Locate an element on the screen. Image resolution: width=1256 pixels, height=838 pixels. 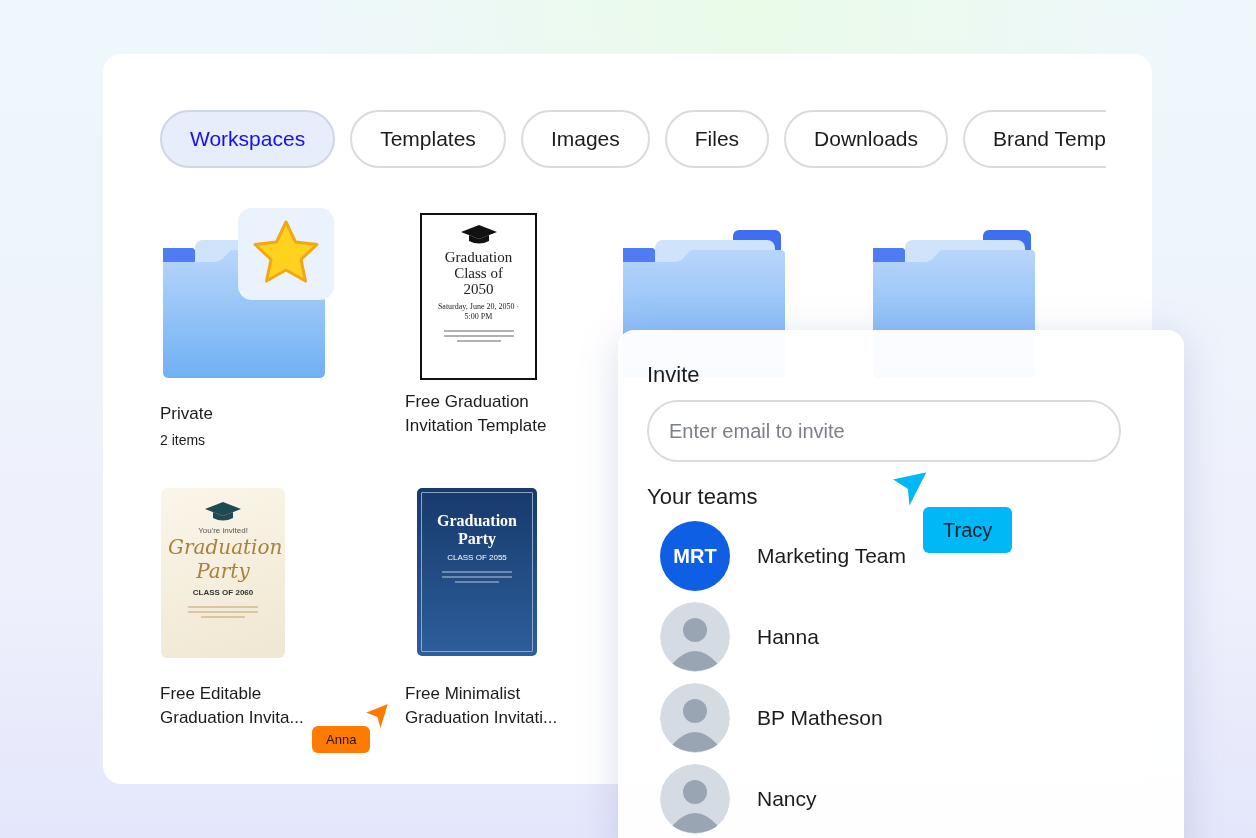
preview-heading: Graduation Class of 2050 is located at coordinates (478, 273).